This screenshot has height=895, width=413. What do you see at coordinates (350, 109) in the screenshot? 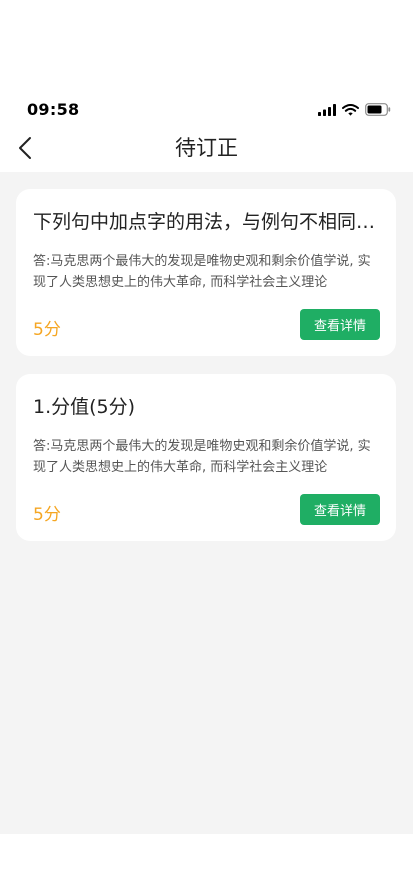
I see `wifi-icon` at bounding box center [350, 109].